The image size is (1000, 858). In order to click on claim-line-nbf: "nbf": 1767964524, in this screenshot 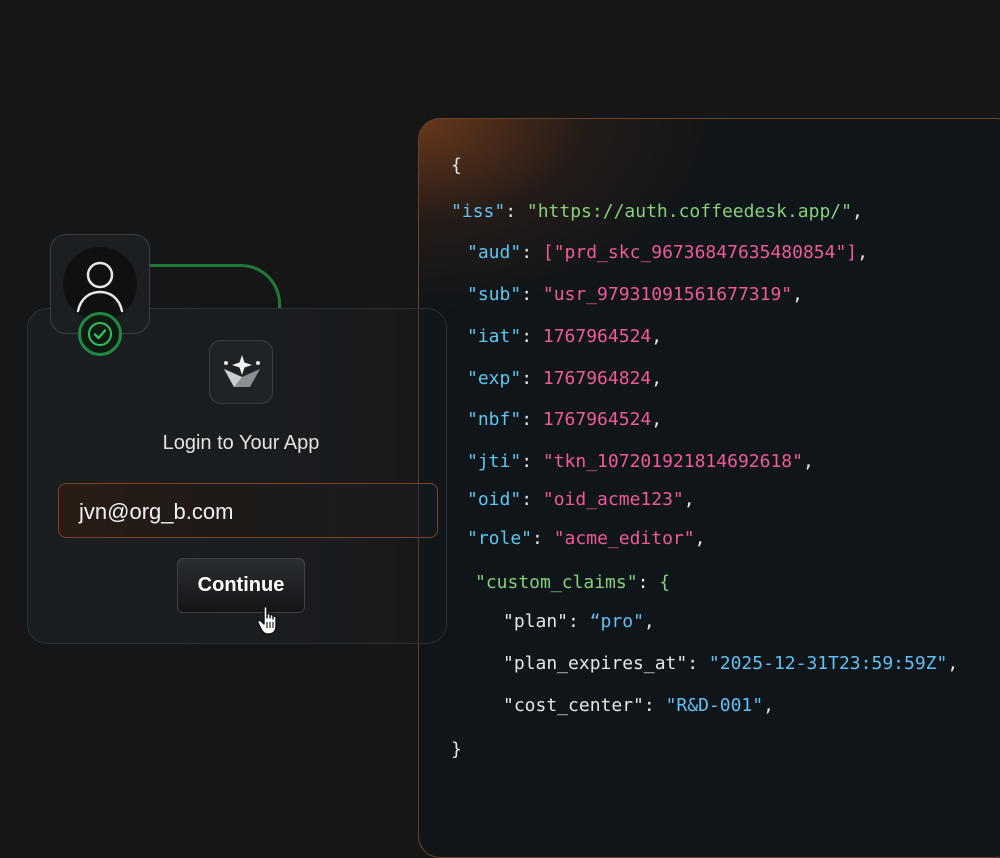, I will do `click(565, 419)`.